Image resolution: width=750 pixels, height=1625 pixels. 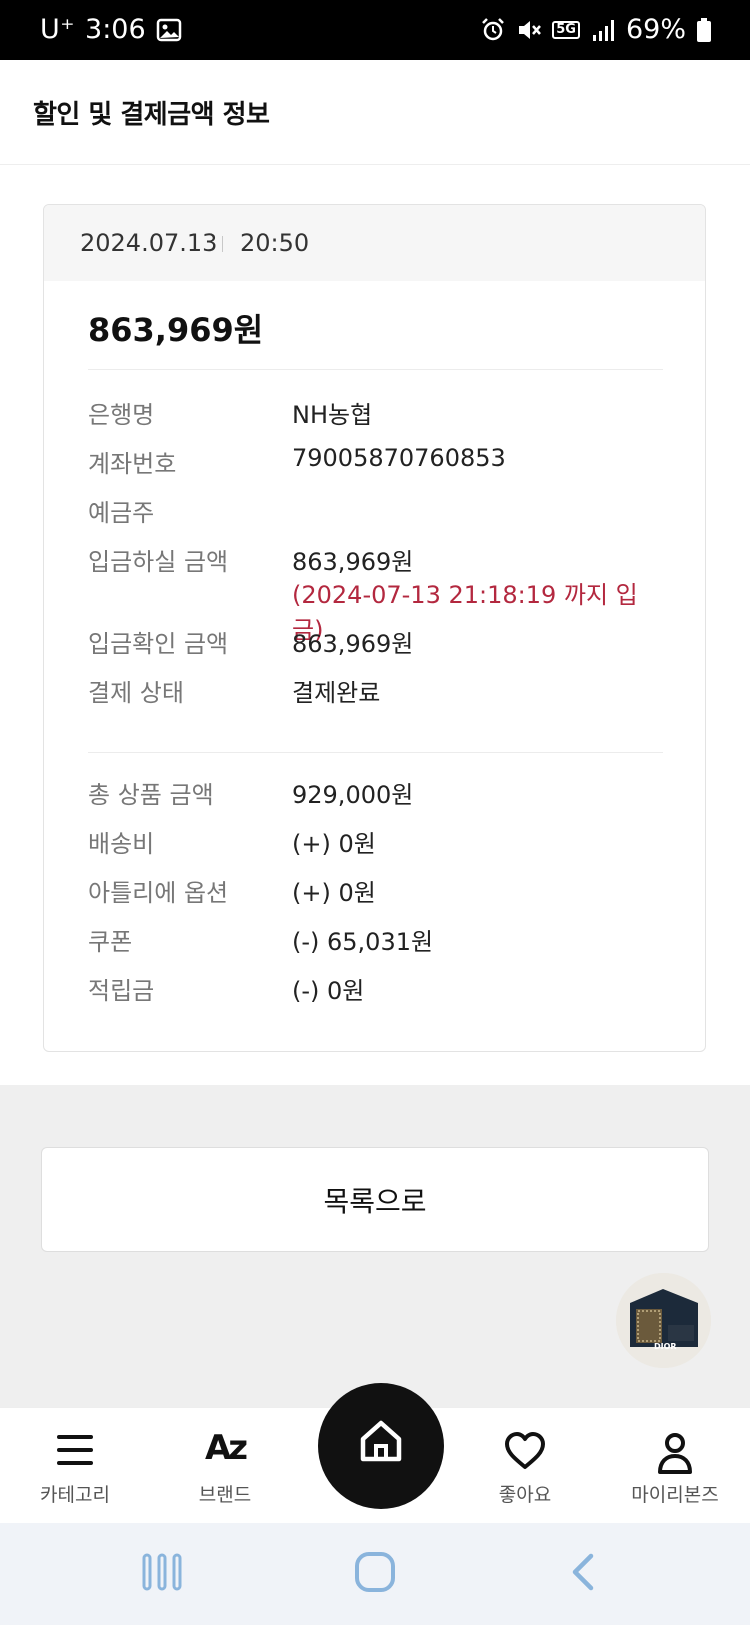 What do you see at coordinates (75, 1450) in the screenshot?
I see `menu-icon` at bounding box center [75, 1450].